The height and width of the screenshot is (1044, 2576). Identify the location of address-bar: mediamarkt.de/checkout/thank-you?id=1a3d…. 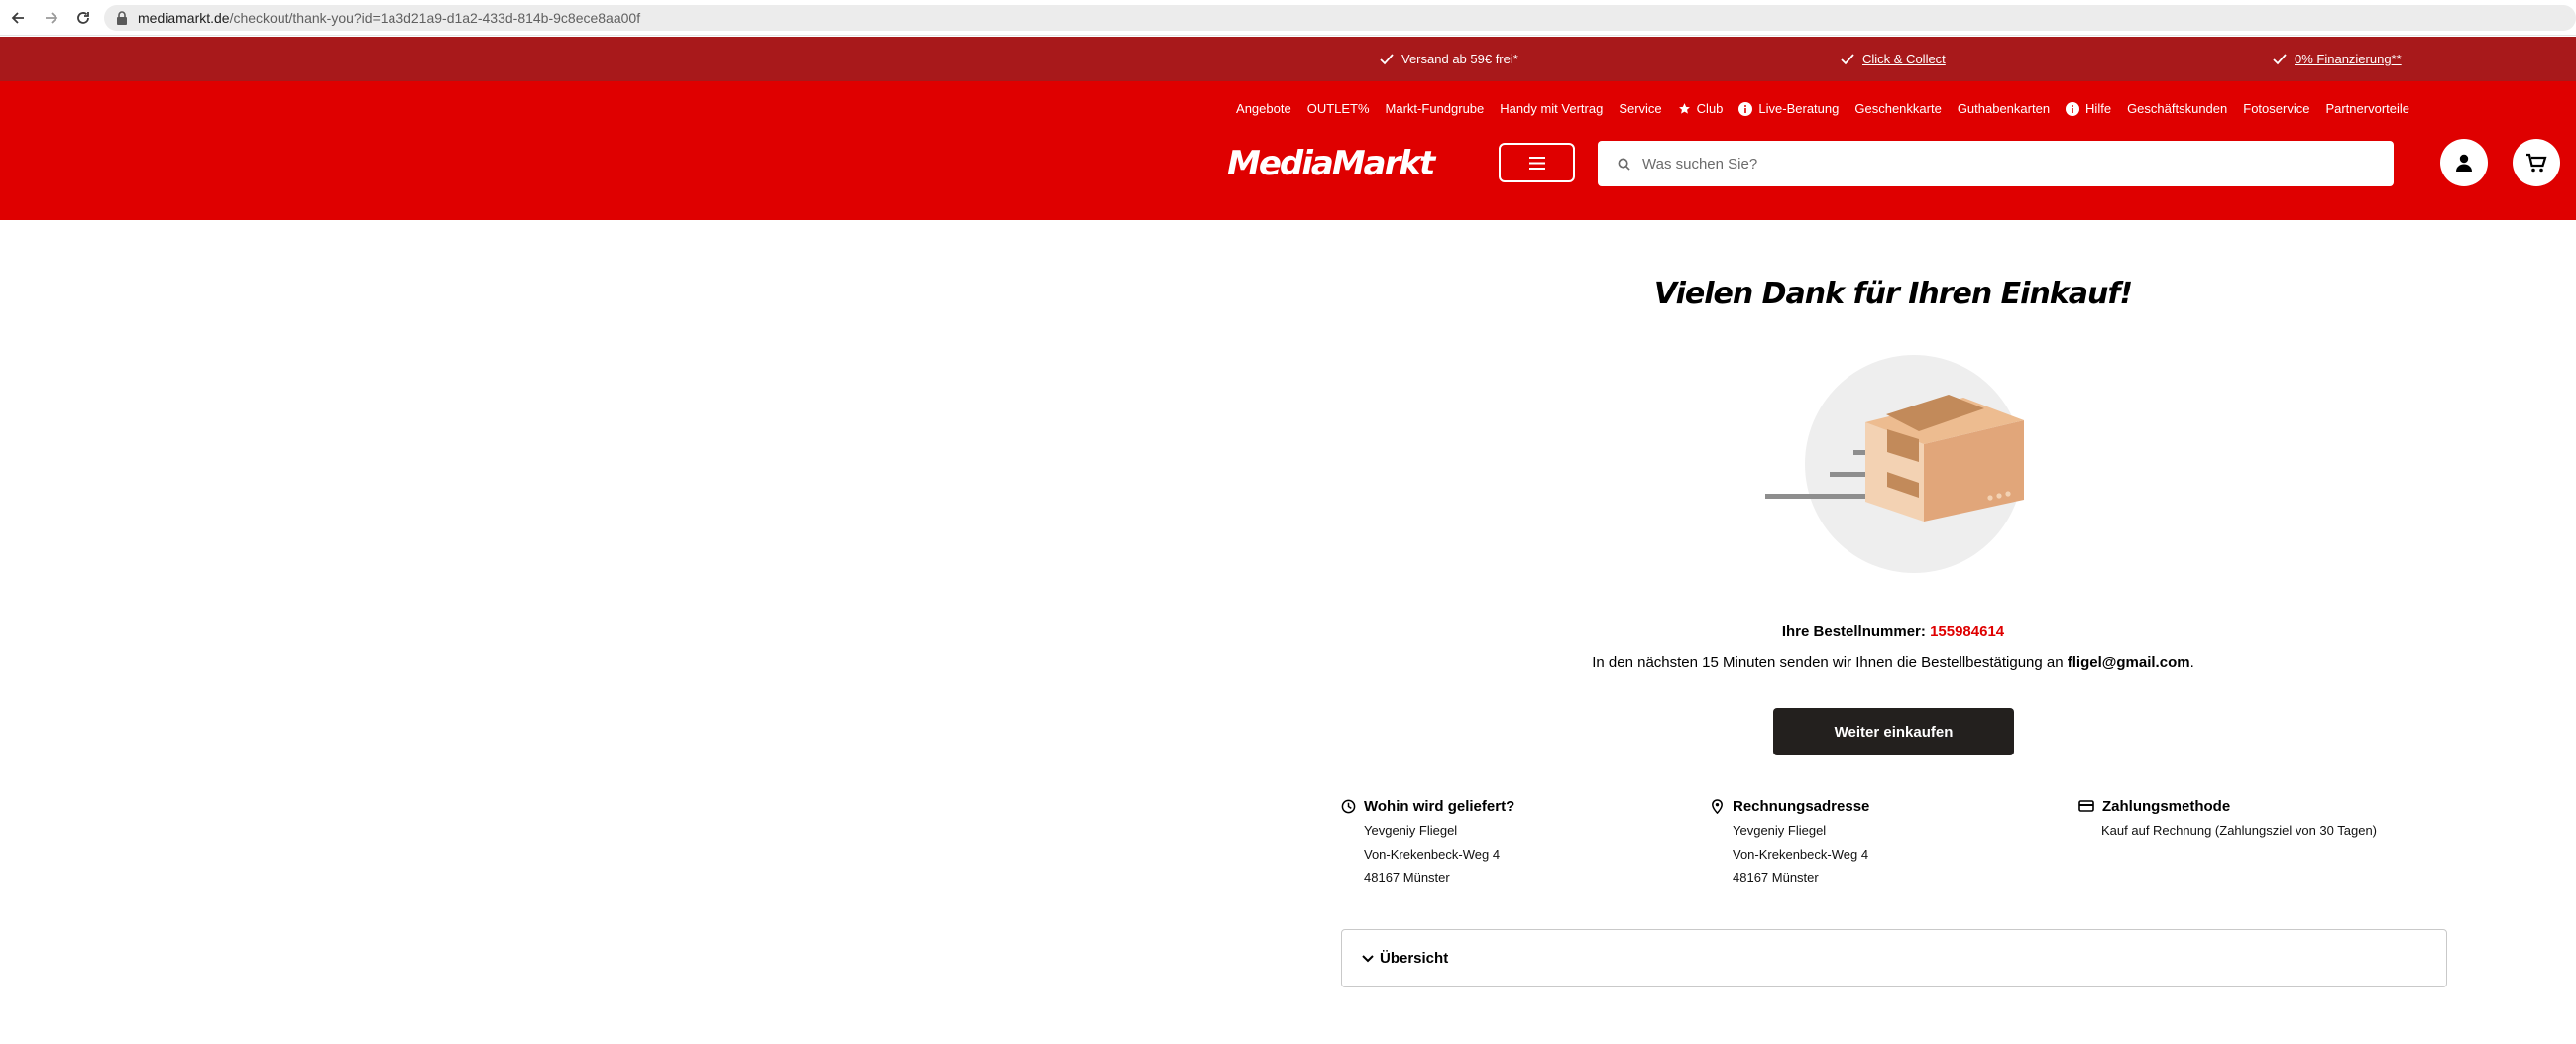
(1340, 18).